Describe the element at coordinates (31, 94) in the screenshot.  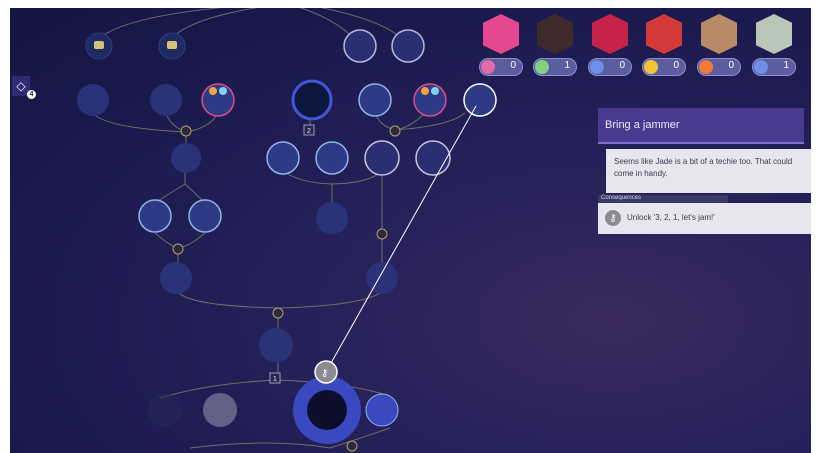
I see `side-menu-badge: 4` at that location.